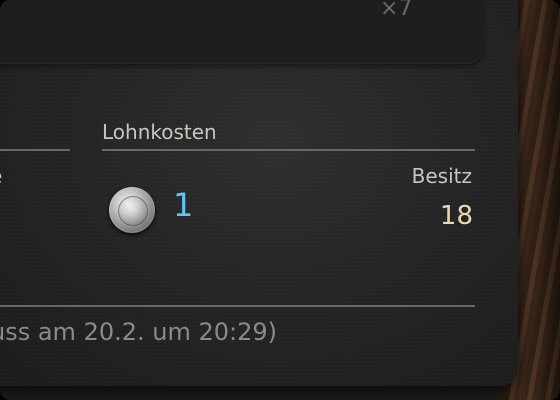 This screenshot has width=560, height=400. I want to click on close-count-label: ×7, so click(396, 10).